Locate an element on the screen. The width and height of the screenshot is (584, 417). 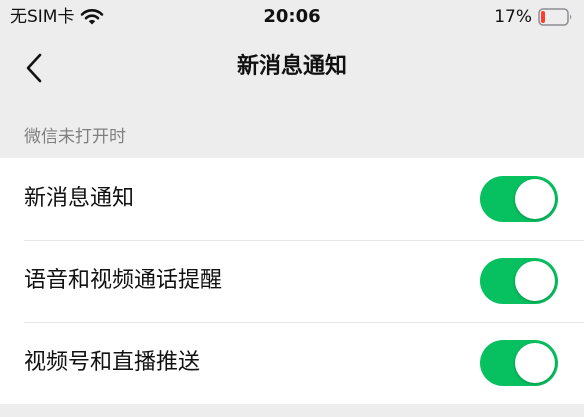
setting-label: 新消息通知 is located at coordinates (79, 198).